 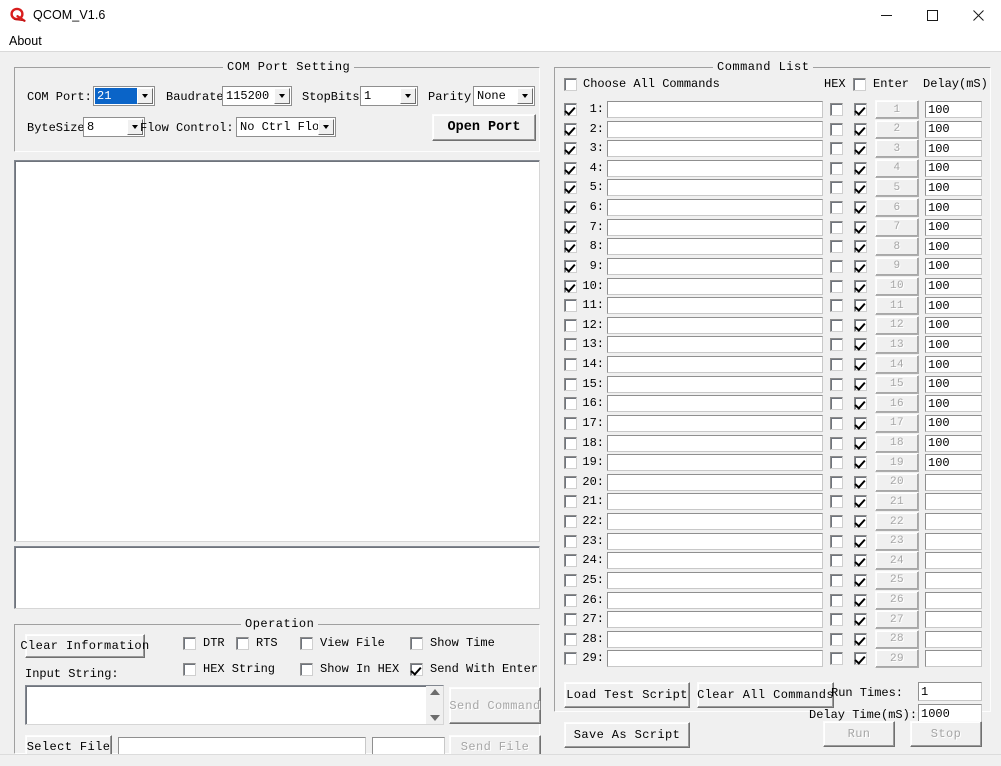 What do you see at coordinates (897, 600) in the screenshot?
I see `command-send-button: 26` at bounding box center [897, 600].